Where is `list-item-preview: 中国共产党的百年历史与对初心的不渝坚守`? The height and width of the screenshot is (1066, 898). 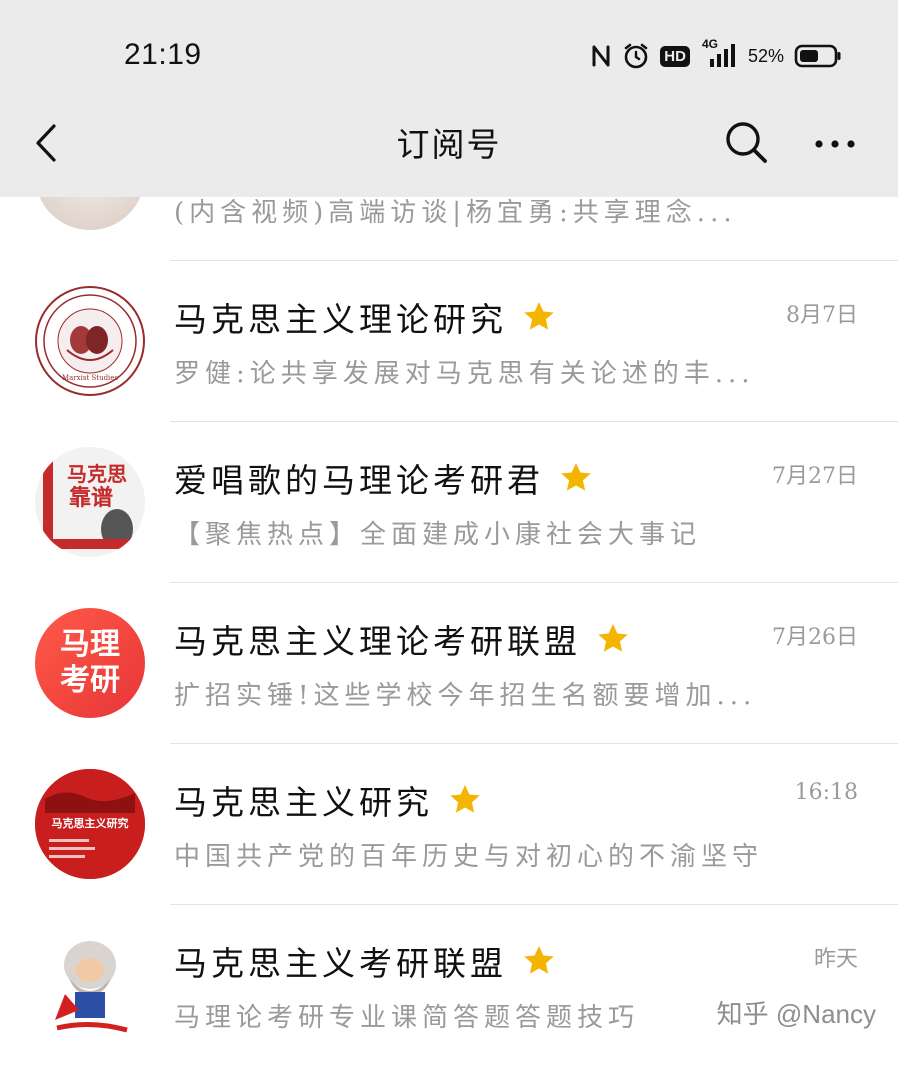 list-item-preview: 中国共产党的百年历史与对初心的不渝坚守 is located at coordinates (469, 857).